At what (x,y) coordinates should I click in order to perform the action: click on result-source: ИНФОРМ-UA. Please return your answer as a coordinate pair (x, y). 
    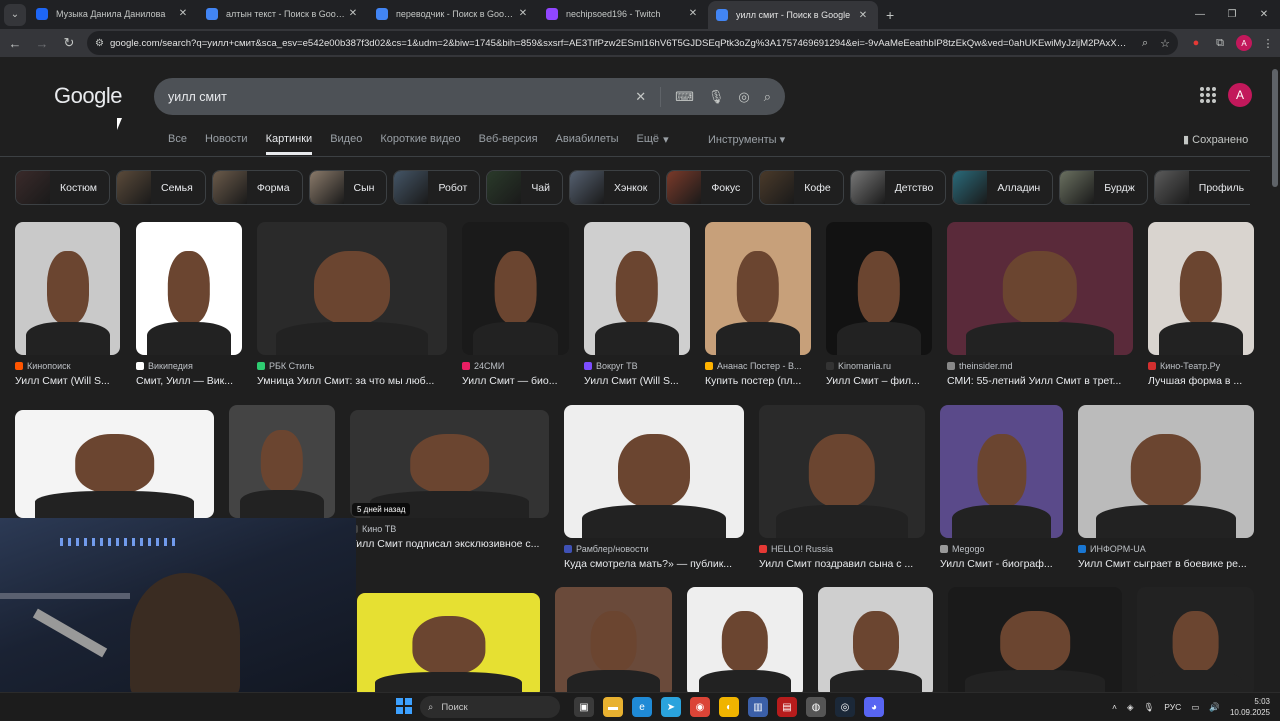
    Looking at the image, I should click on (1166, 549).